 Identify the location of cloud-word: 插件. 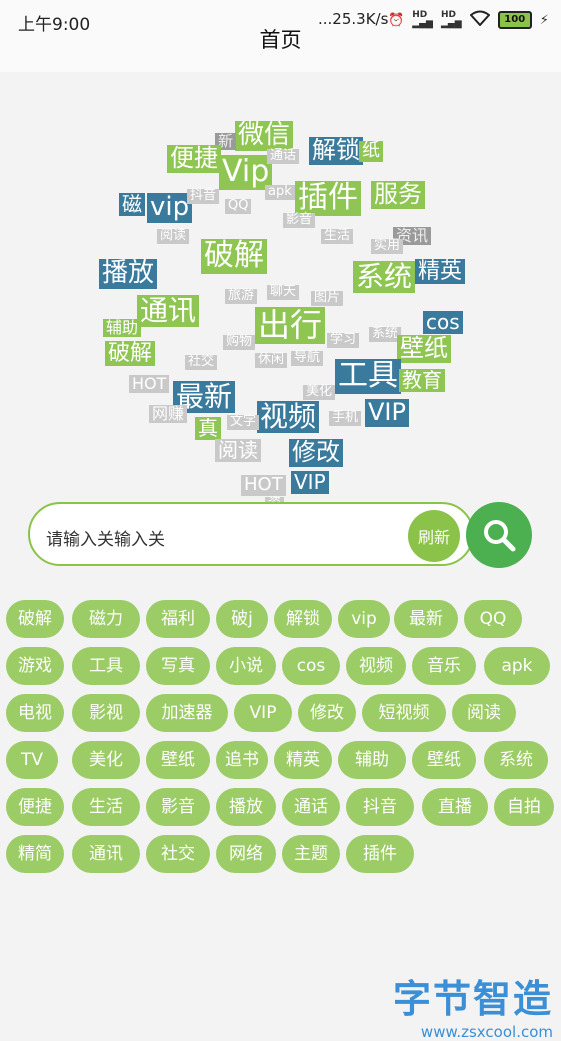
(328, 198).